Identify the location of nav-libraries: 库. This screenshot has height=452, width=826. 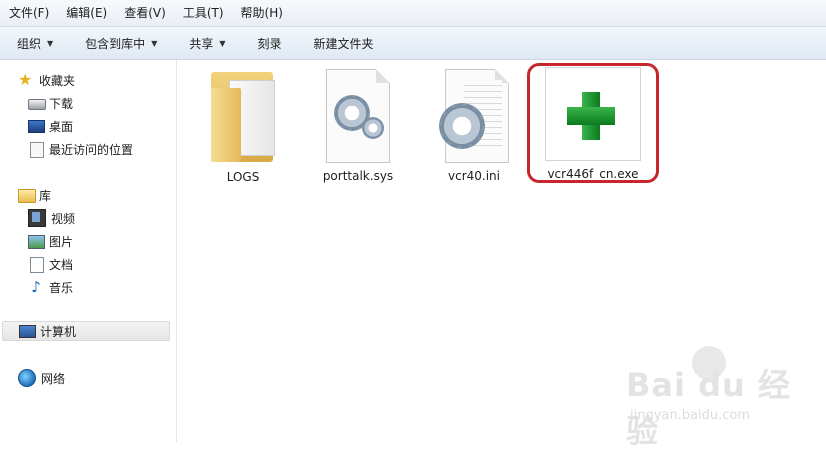
(34, 195).